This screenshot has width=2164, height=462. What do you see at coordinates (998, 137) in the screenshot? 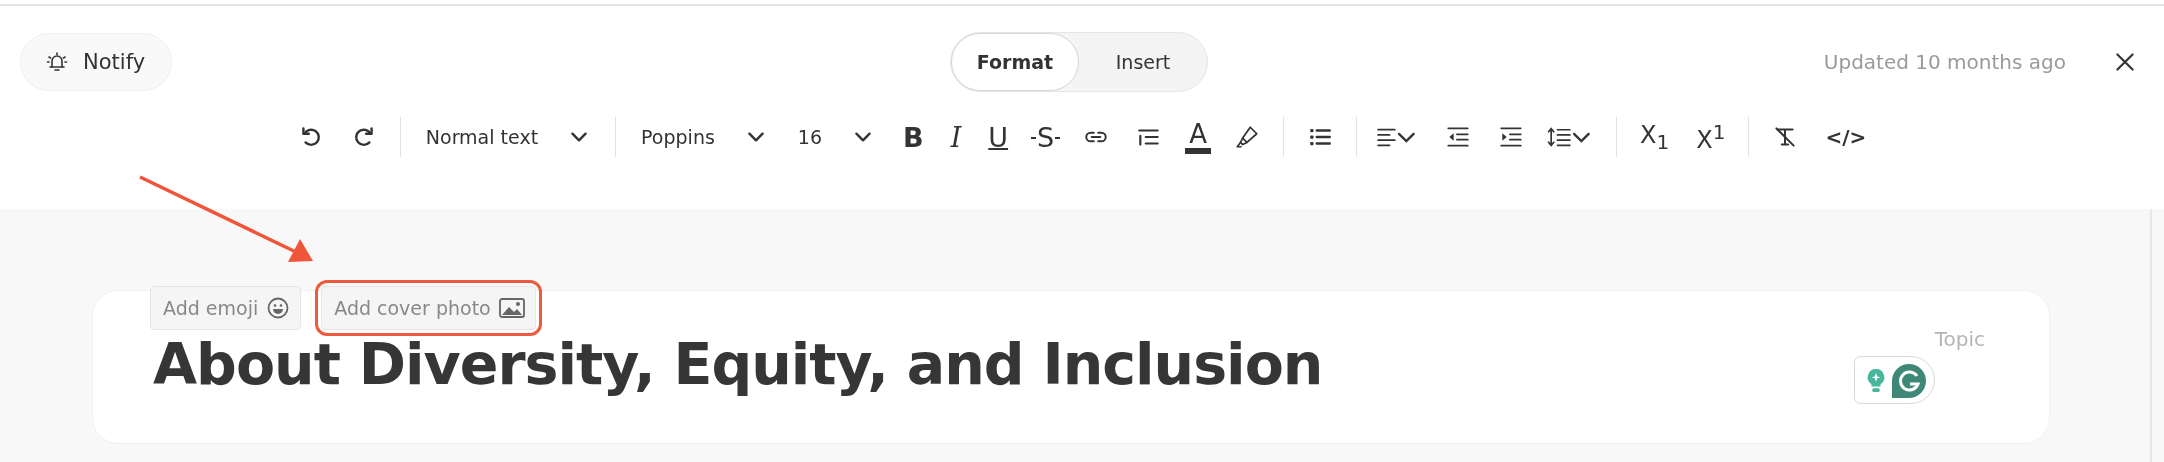
I see `underline-button: U` at bounding box center [998, 137].